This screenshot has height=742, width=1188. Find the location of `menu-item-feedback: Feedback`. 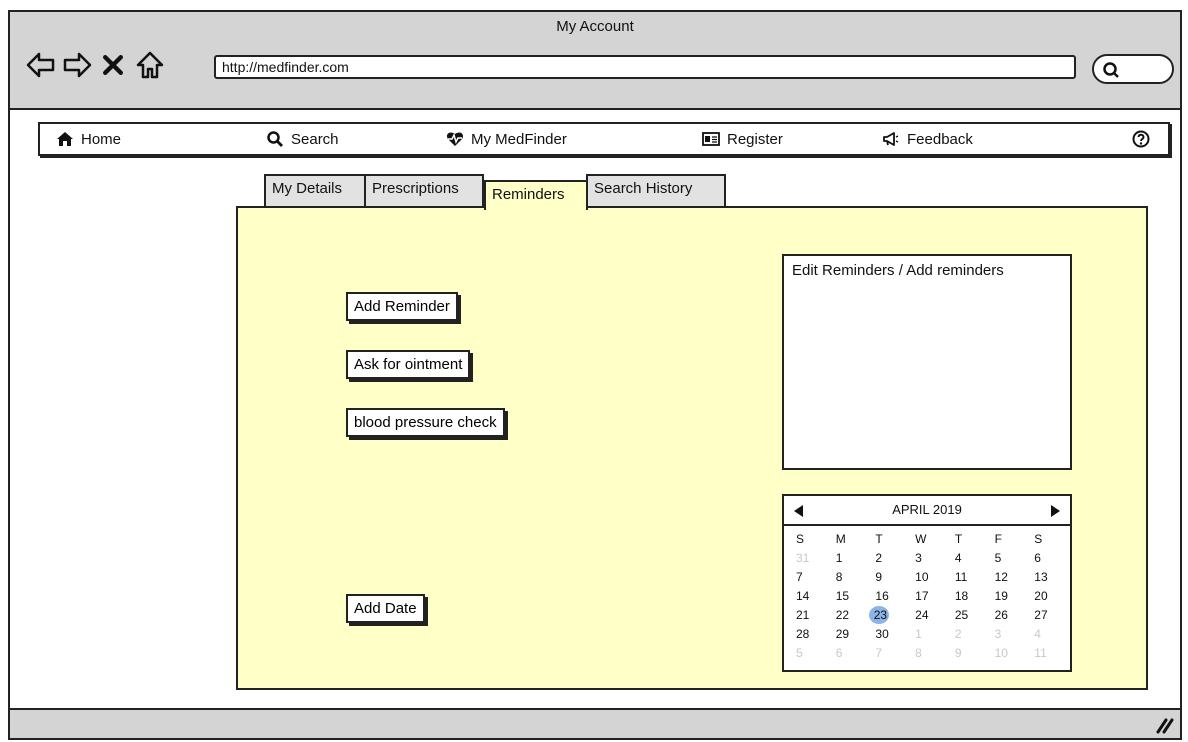

menu-item-feedback: Feedback is located at coordinates (927, 139).